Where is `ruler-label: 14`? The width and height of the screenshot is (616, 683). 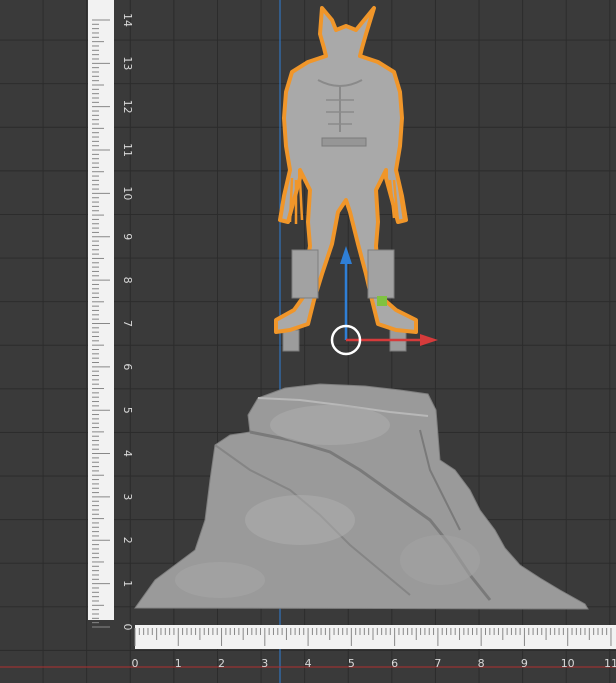
ruler-label: 14 is located at coordinates (127, 20).